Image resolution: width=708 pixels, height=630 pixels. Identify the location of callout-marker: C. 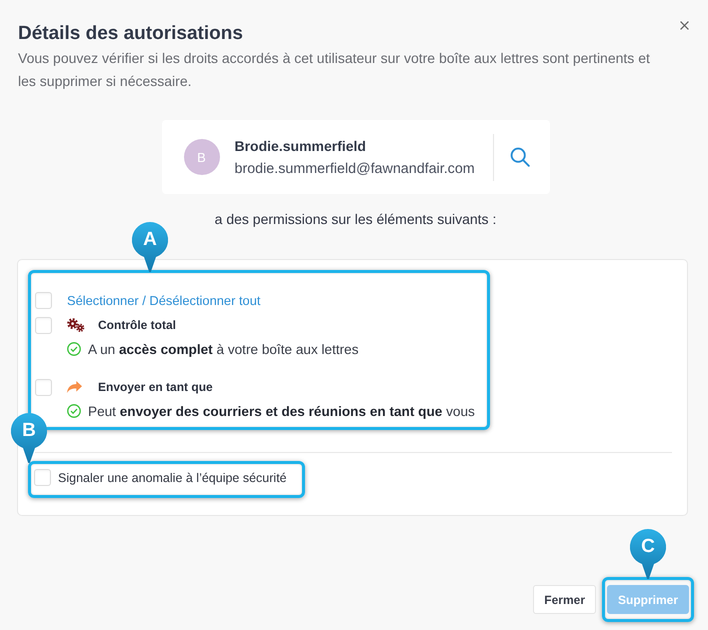
(648, 554).